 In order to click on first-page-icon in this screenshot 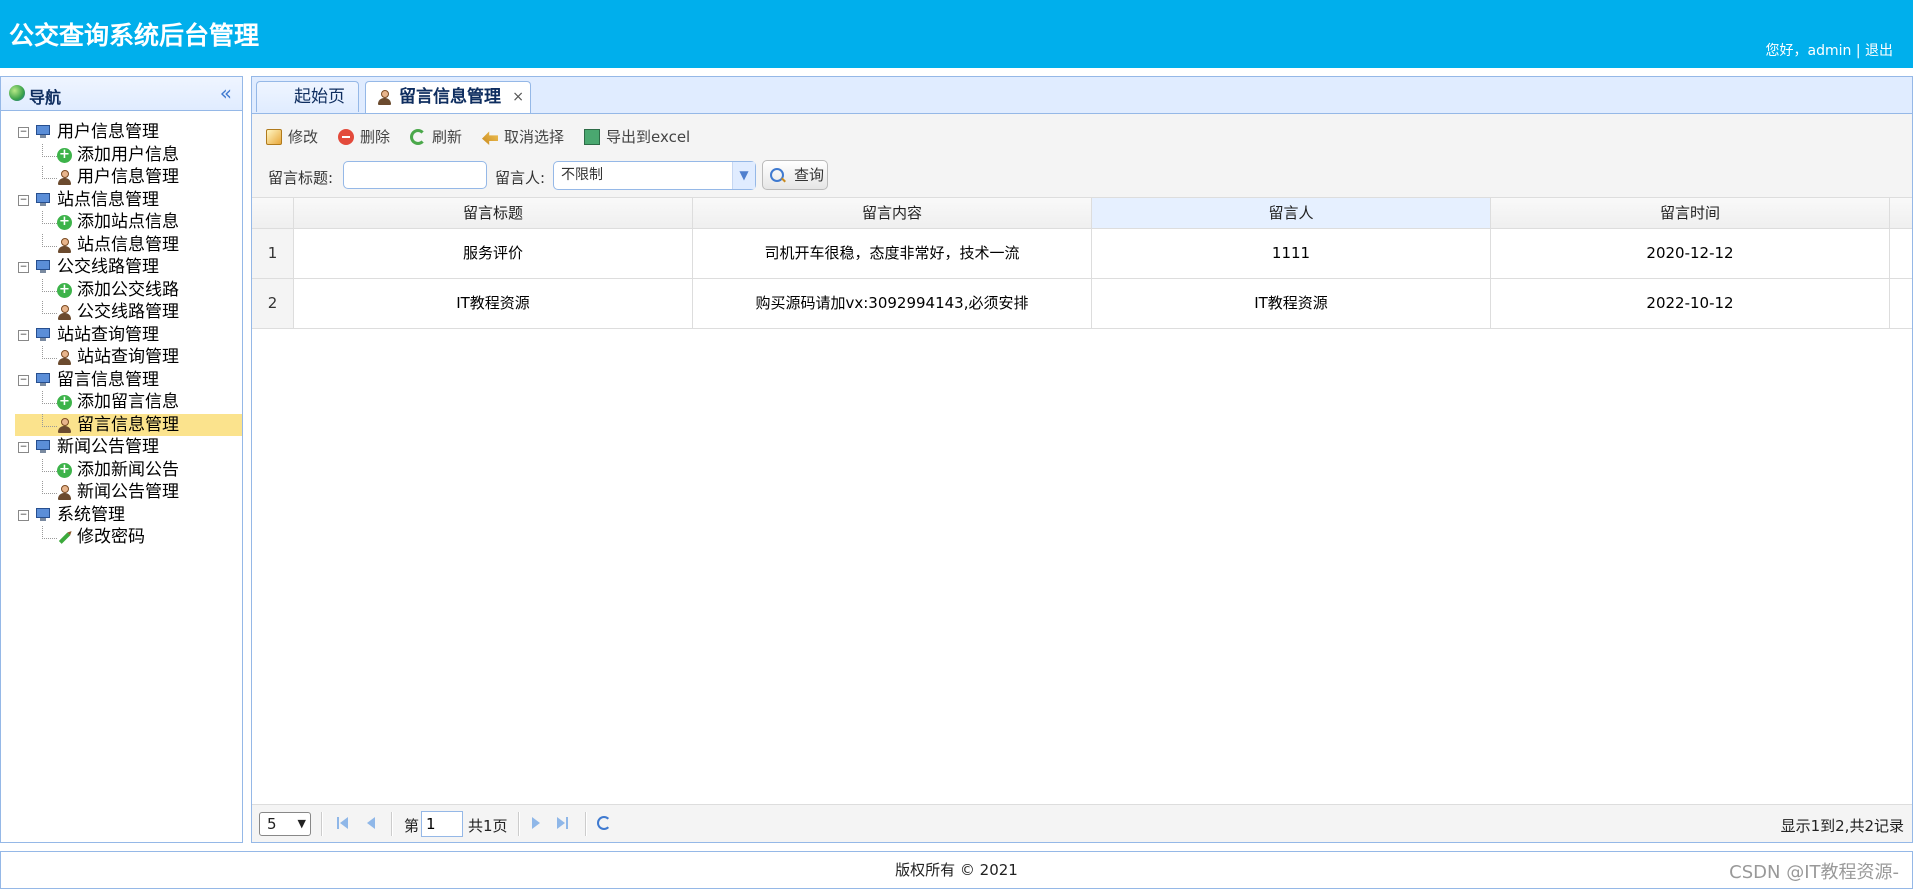, I will do `click(343, 823)`.